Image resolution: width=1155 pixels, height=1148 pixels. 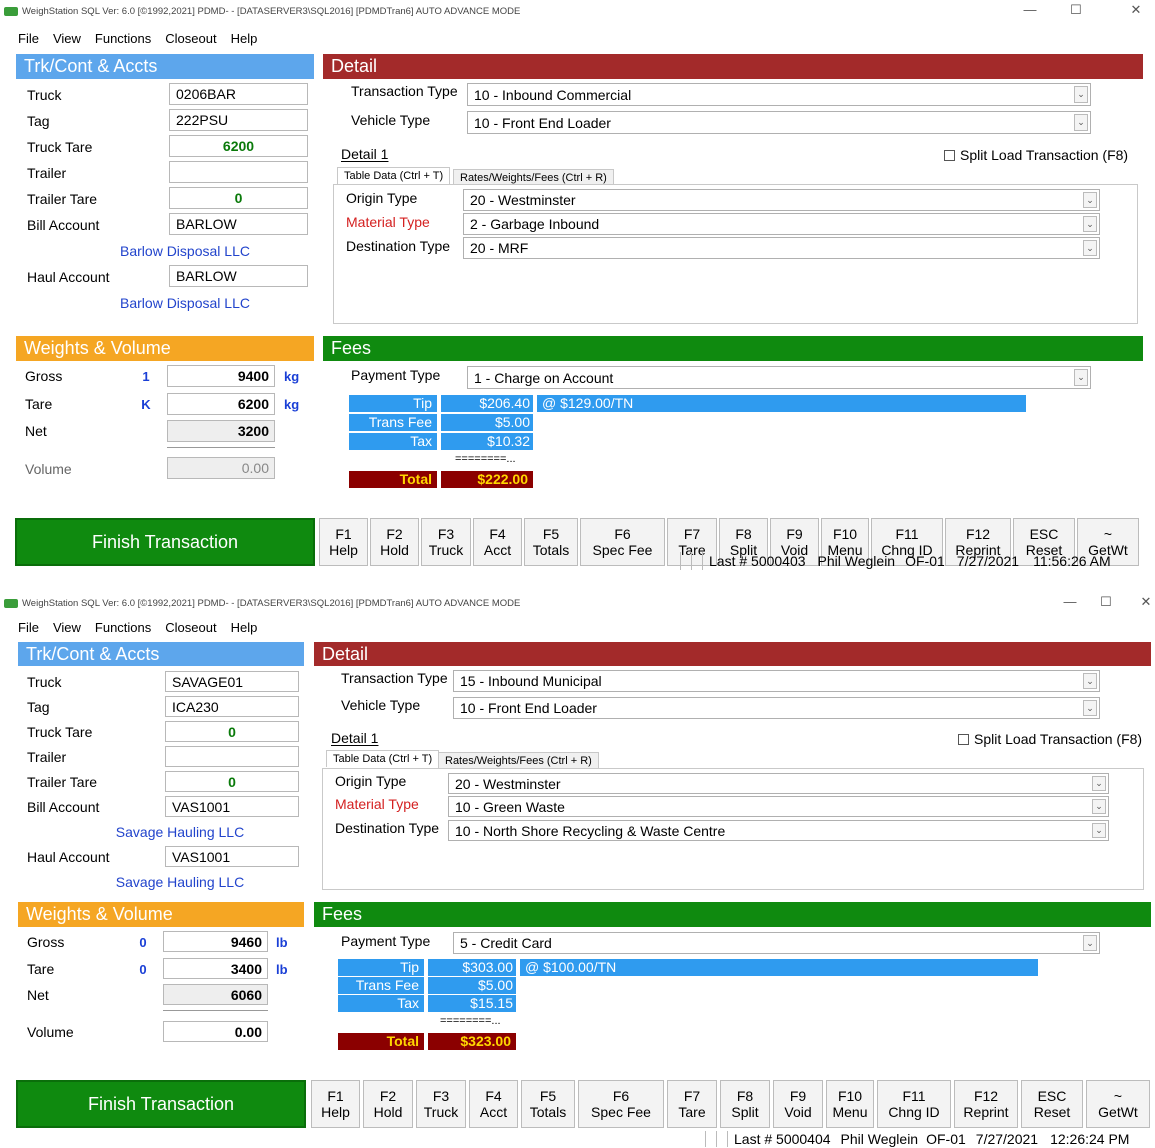 I want to click on payment-type-select: 1 - Charge on Account ⌄, so click(x=779, y=377).